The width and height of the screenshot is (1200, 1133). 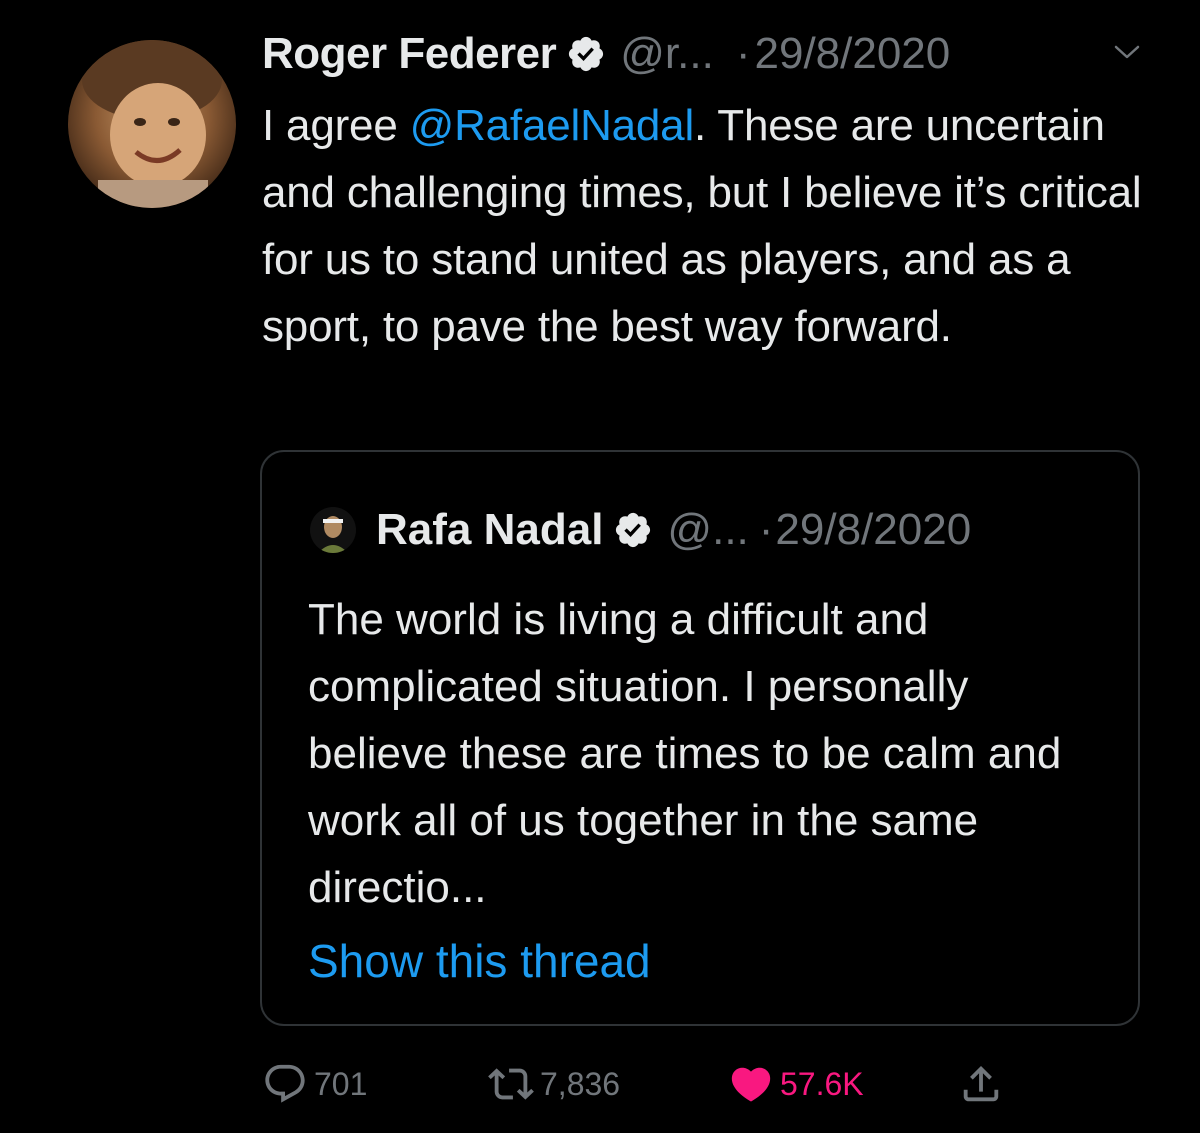 I want to click on quoted-author-avatar, so click(x=333, y=530).